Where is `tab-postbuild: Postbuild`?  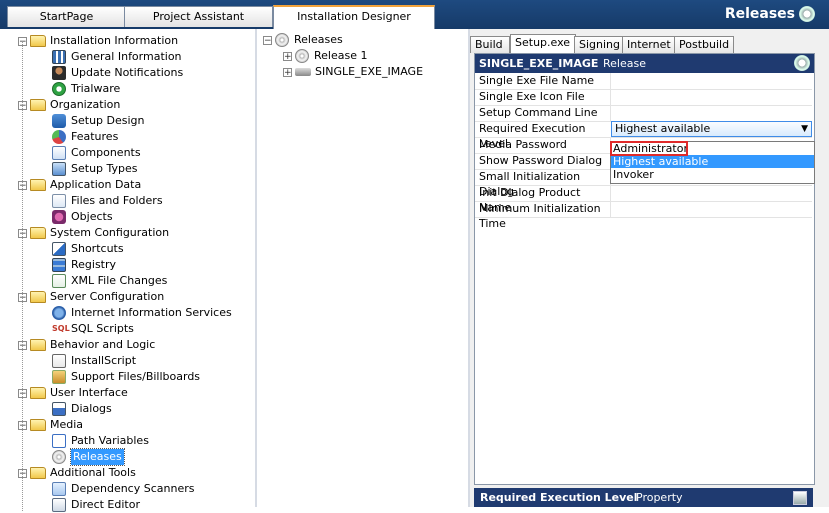 tab-postbuild: Postbuild is located at coordinates (704, 44).